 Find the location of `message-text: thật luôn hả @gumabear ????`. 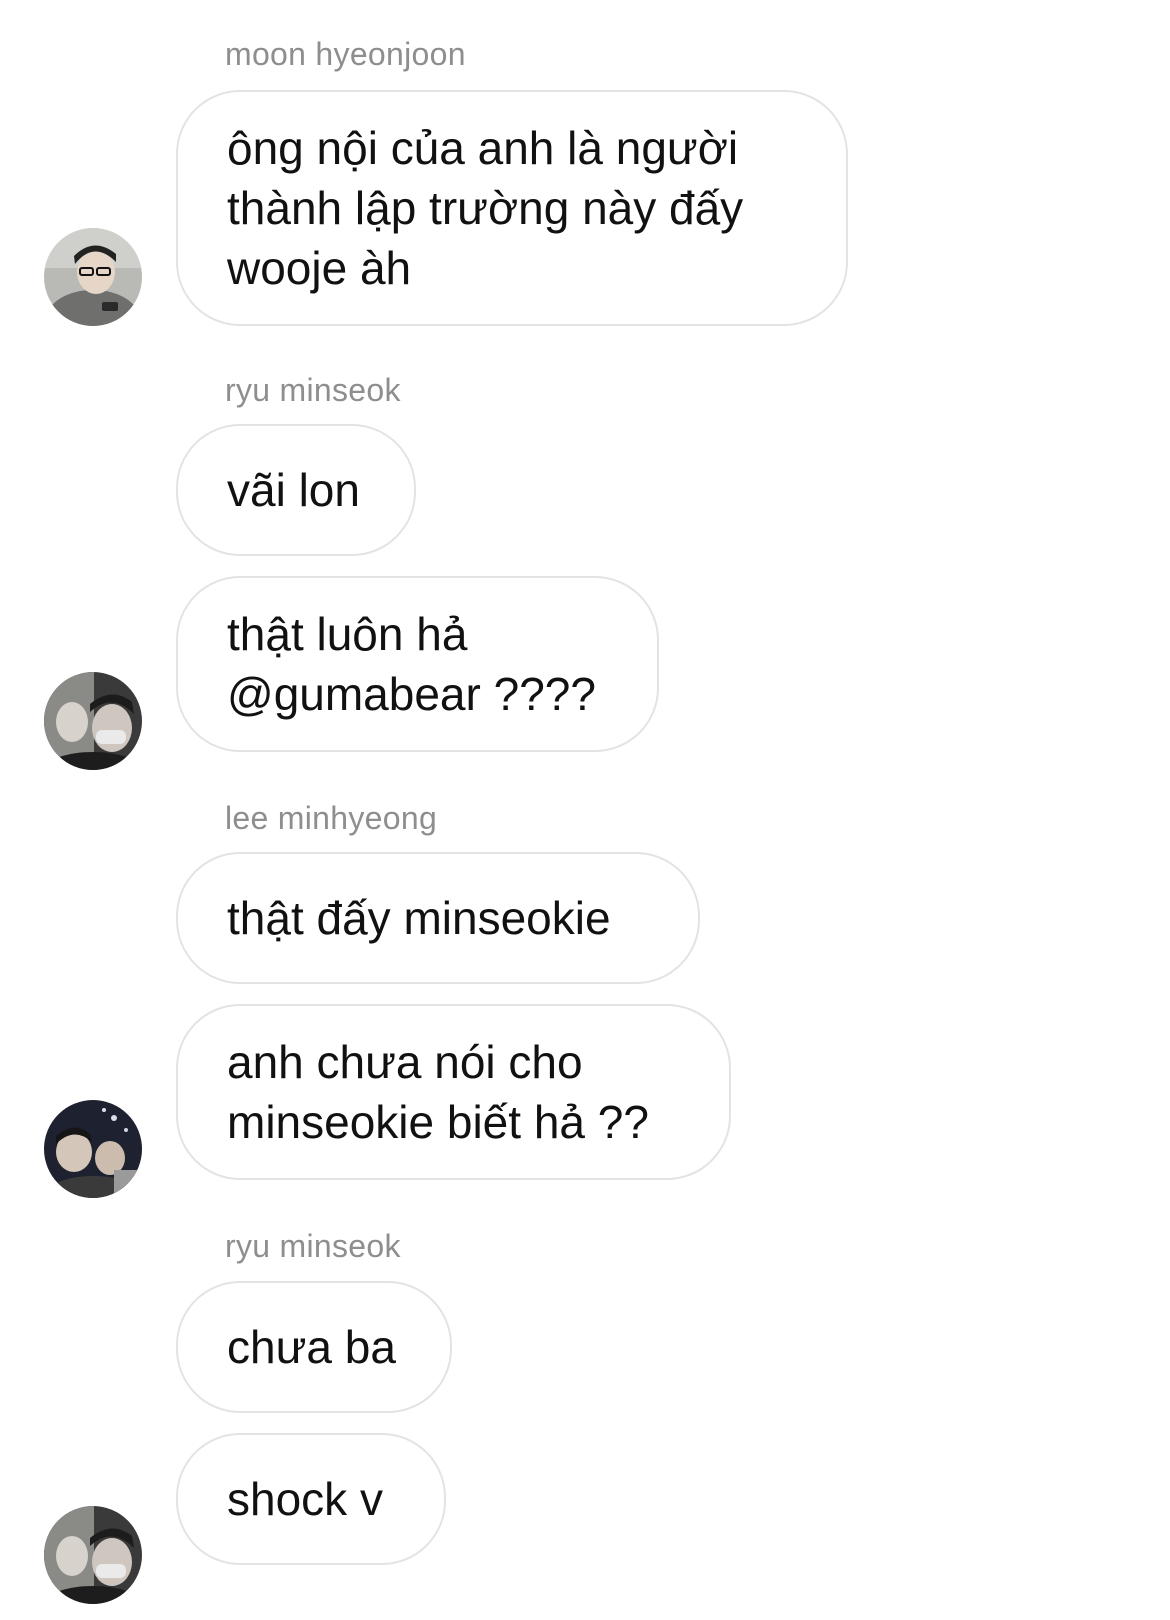

message-text: thật luôn hả @gumabear ???? is located at coordinates (411, 664).